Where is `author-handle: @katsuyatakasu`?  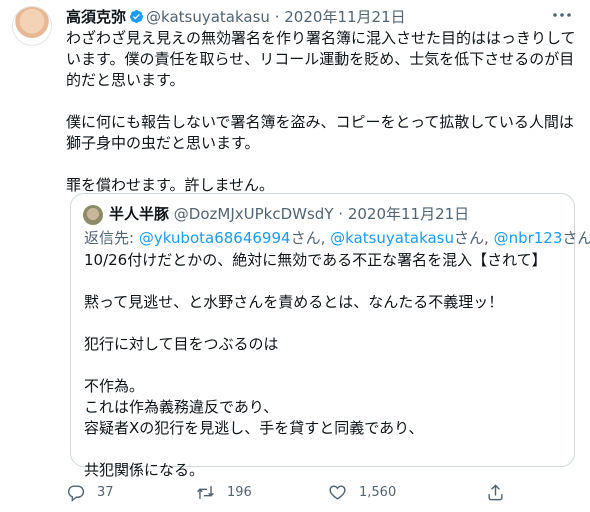 author-handle: @katsuyatakasu is located at coordinates (208, 17).